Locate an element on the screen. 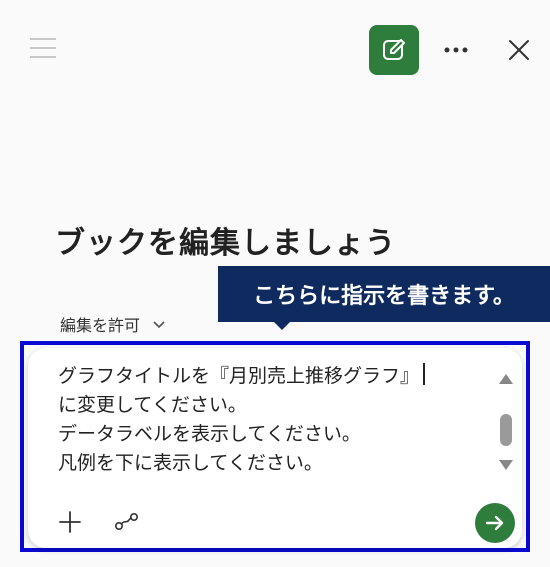 Image resolution: width=550 pixels, height=567 pixels. link-button is located at coordinates (127, 522).